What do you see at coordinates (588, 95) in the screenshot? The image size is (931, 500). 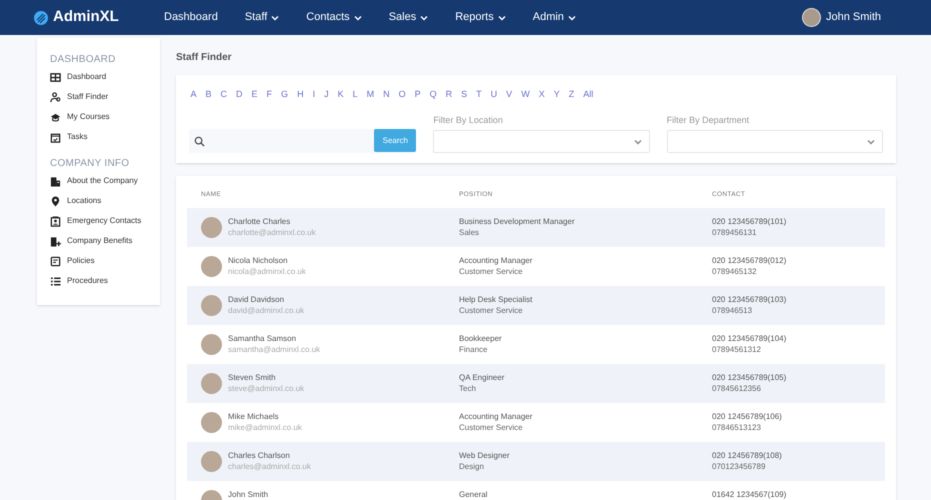 I see `alphabet-filter-link: All` at bounding box center [588, 95].